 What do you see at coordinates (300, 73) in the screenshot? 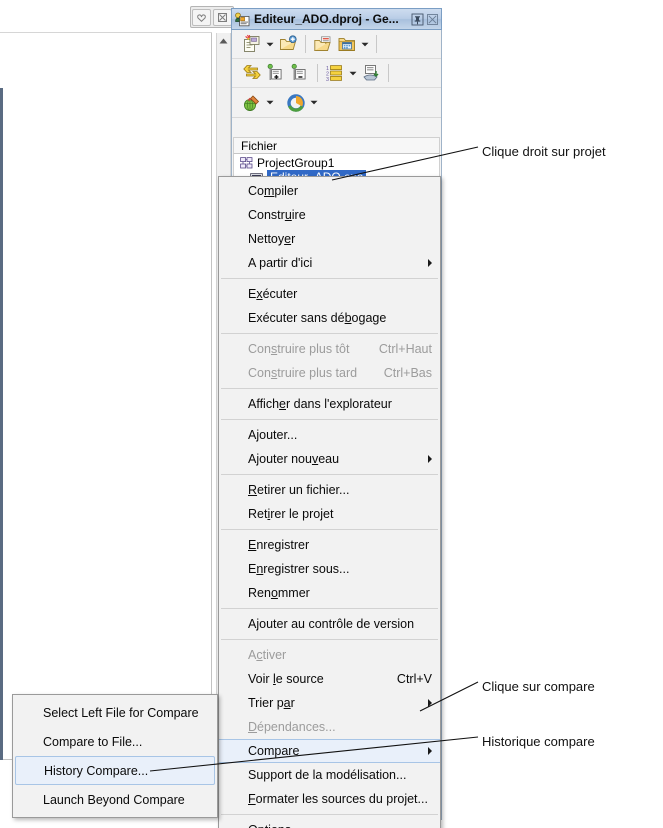
I see `remove-file-icon` at bounding box center [300, 73].